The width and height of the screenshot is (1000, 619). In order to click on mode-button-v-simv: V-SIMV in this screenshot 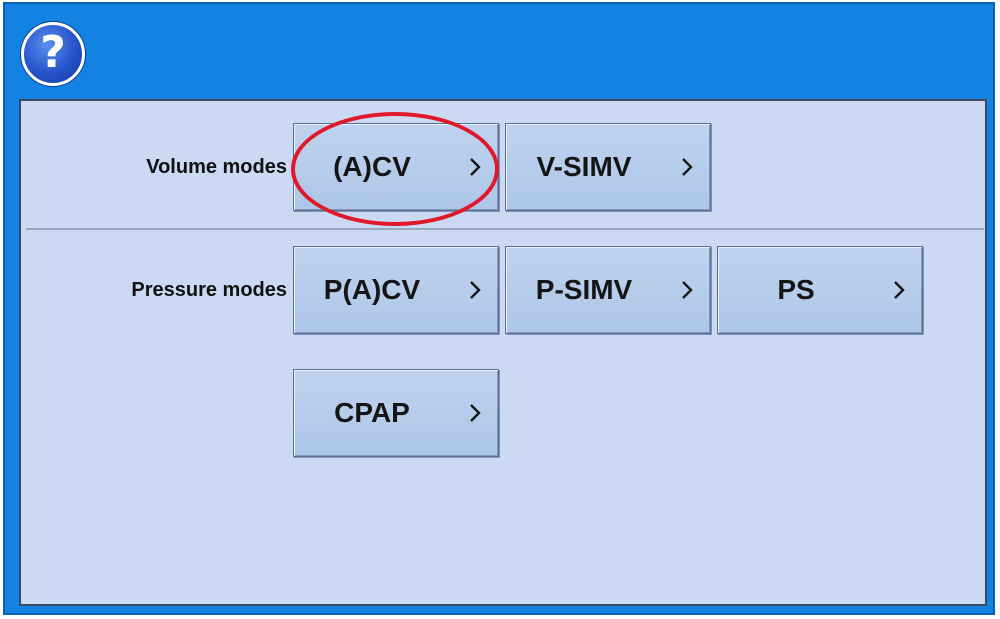, I will do `click(608, 167)`.